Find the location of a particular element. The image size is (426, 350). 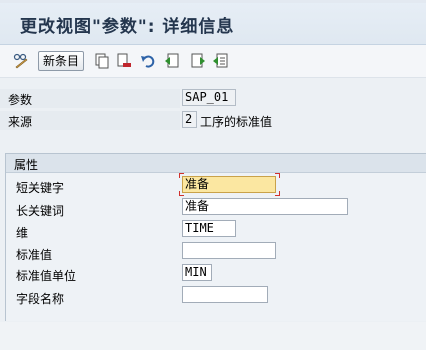

select-all-icon is located at coordinates (220, 61).